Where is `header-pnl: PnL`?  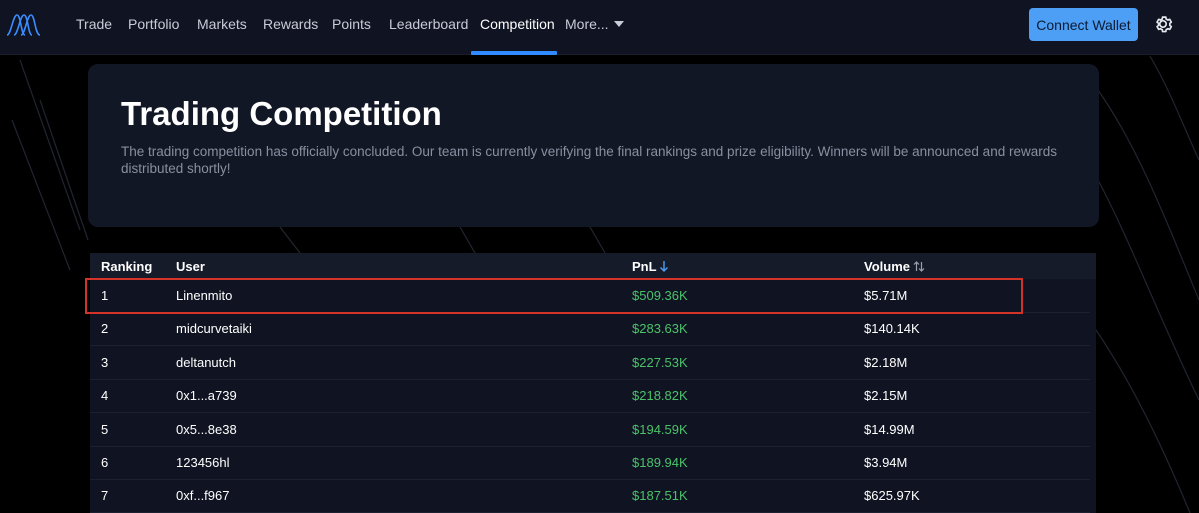 header-pnl: PnL is located at coordinates (644, 266).